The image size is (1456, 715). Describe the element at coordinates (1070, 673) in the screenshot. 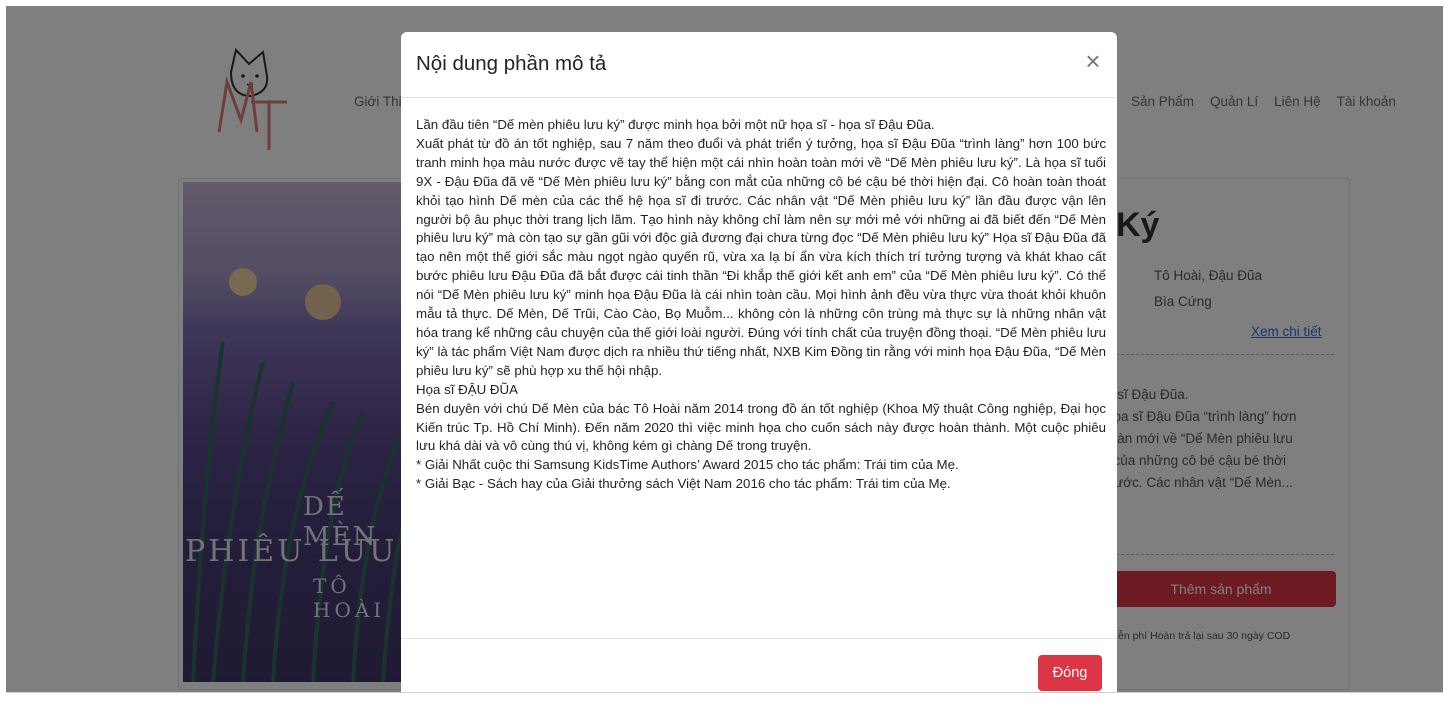

I see `close-button: Đóng` at that location.